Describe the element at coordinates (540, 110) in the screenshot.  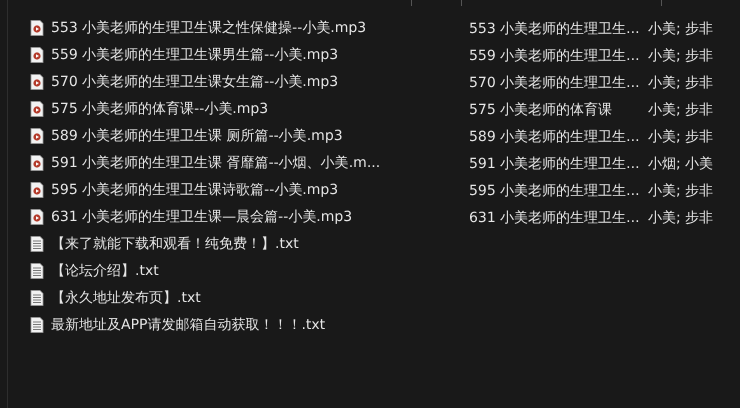
I see `title-cell: 575 小美老师的体育课` at that location.